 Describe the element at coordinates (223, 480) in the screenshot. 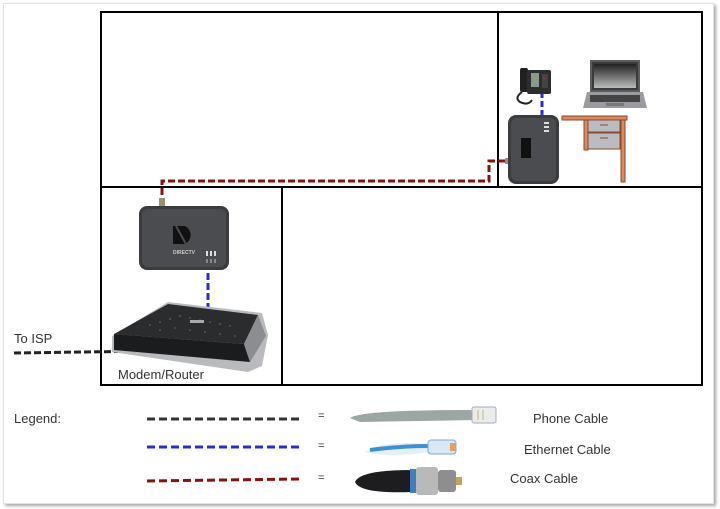

I see `legend-coax-line` at that location.